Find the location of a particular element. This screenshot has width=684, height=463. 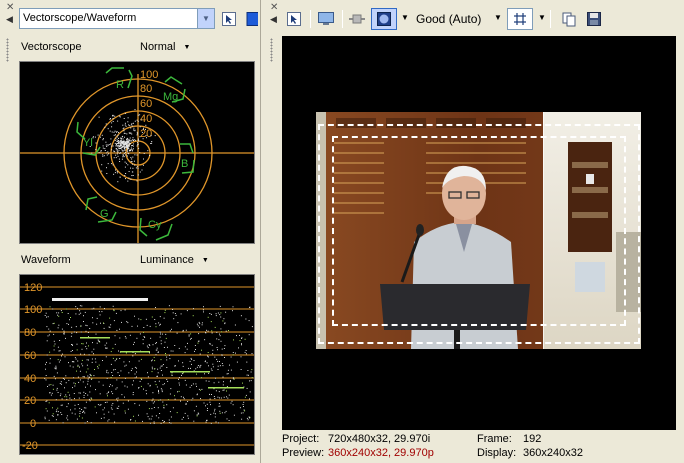

split-screen-button is located at coordinates (357, 19).